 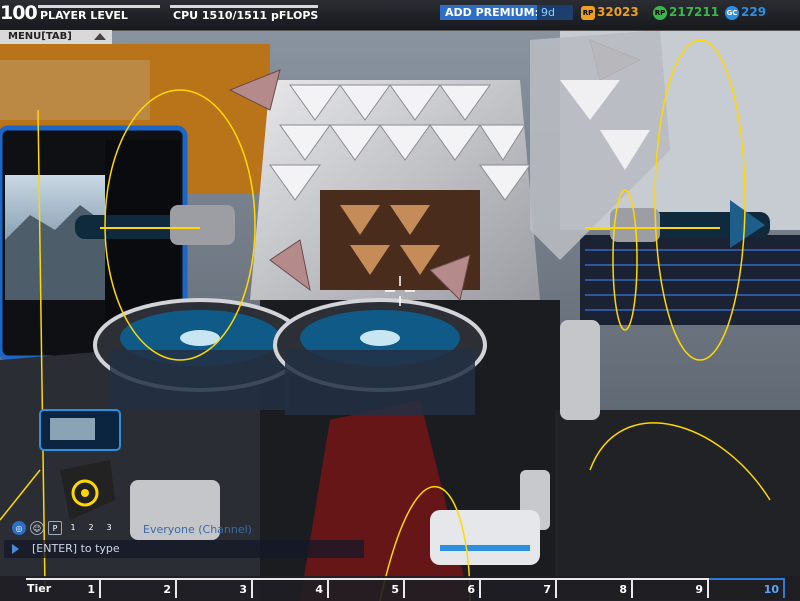 I want to click on party-icon: P, so click(x=55, y=528).